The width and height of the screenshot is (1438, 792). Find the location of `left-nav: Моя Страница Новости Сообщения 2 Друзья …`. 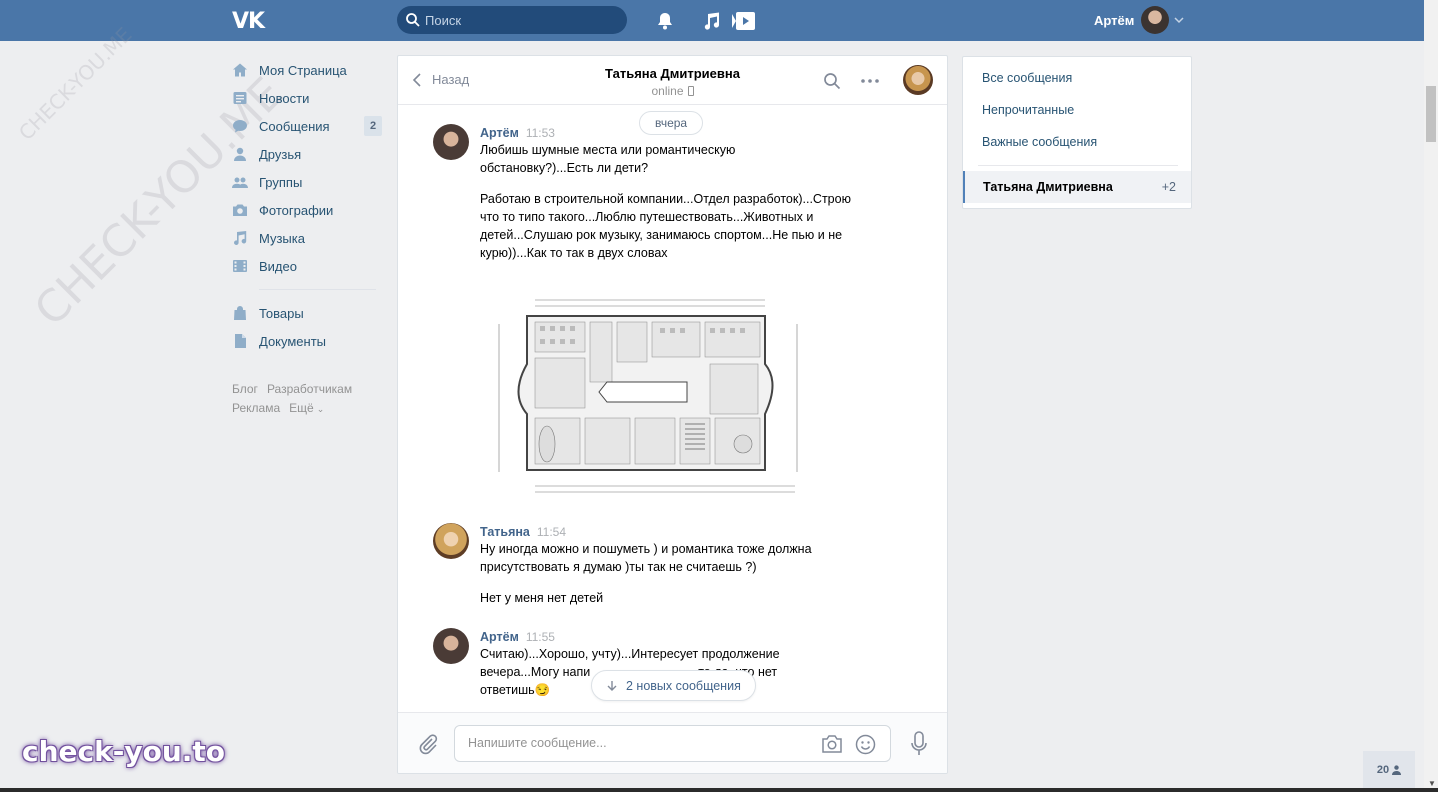

left-nav: Моя Страница Новости Сообщения 2 Друзья … is located at coordinates (307, 205).